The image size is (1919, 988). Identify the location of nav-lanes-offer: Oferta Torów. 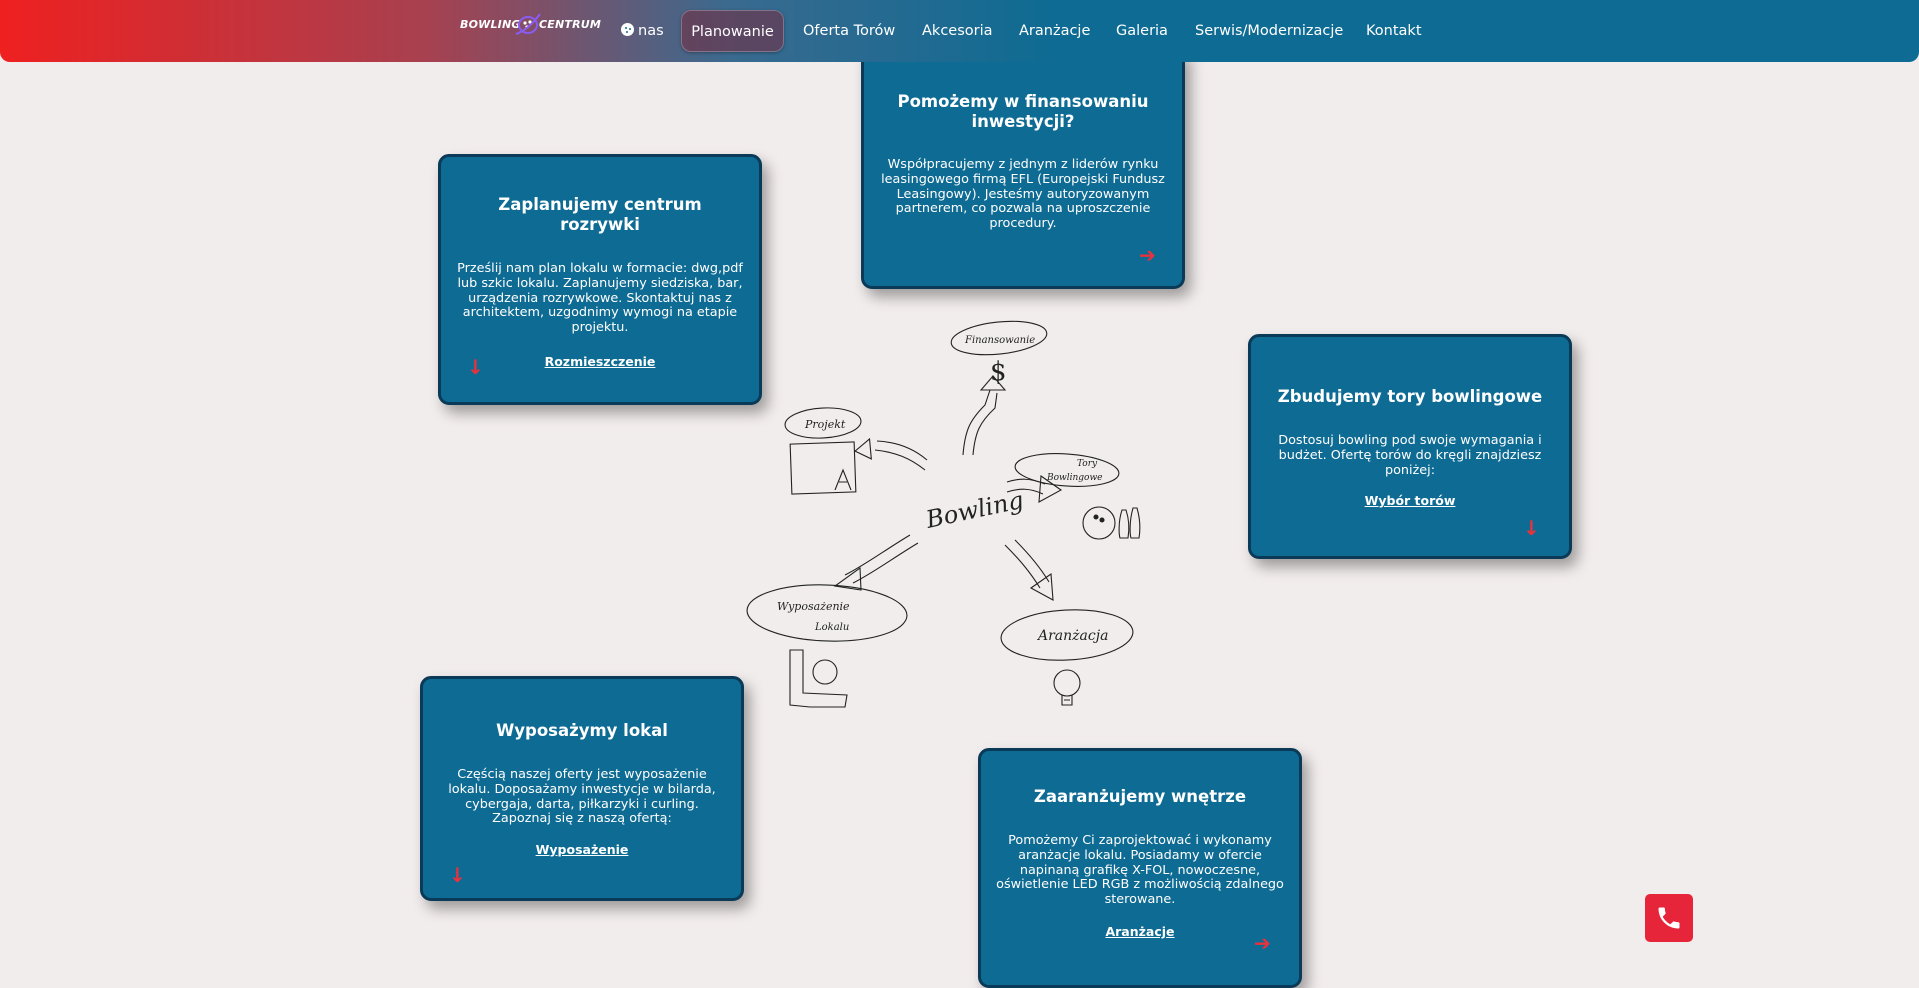
(849, 31).